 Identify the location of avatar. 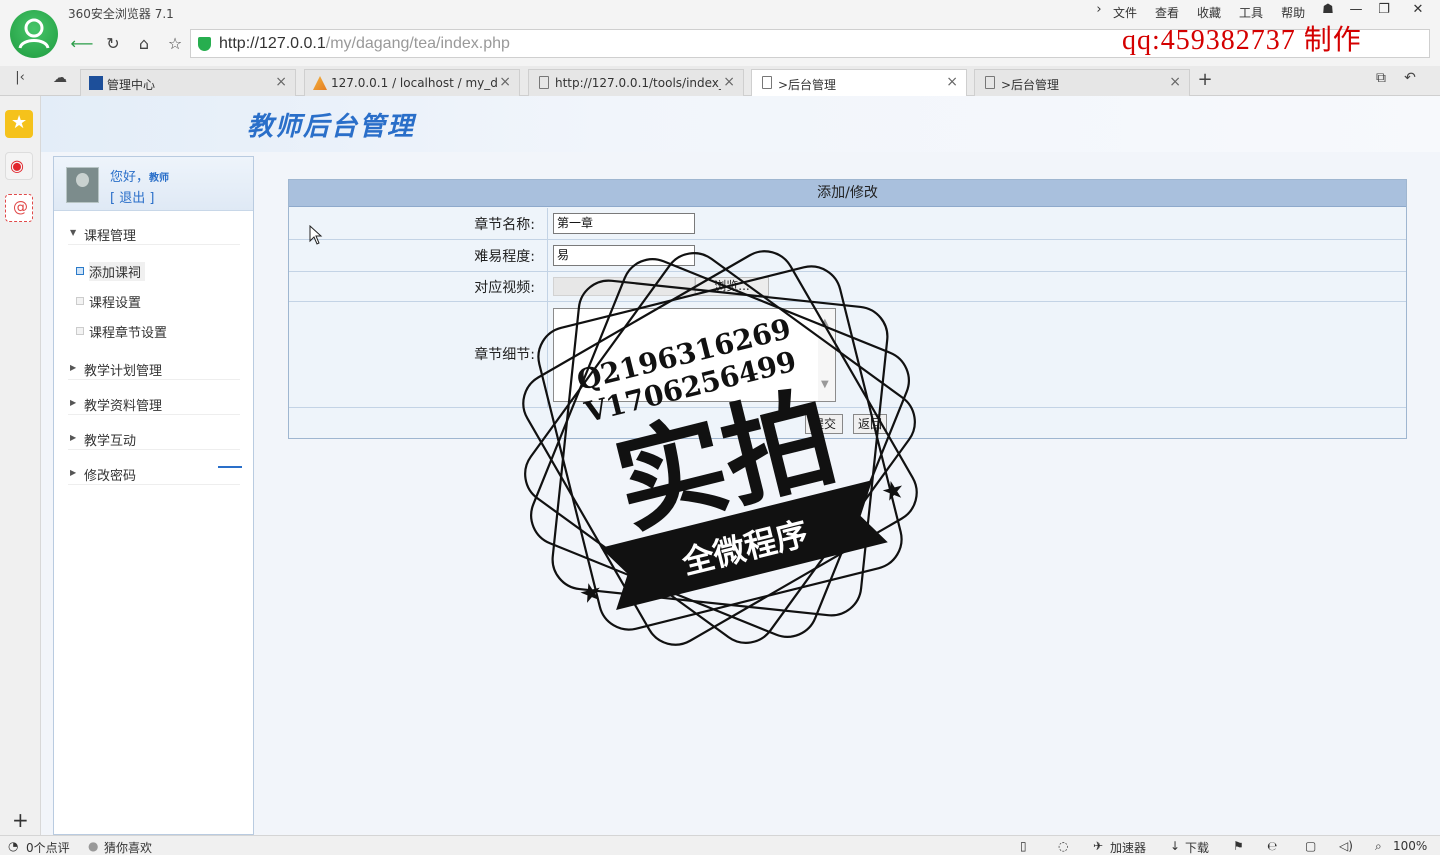
(82, 185).